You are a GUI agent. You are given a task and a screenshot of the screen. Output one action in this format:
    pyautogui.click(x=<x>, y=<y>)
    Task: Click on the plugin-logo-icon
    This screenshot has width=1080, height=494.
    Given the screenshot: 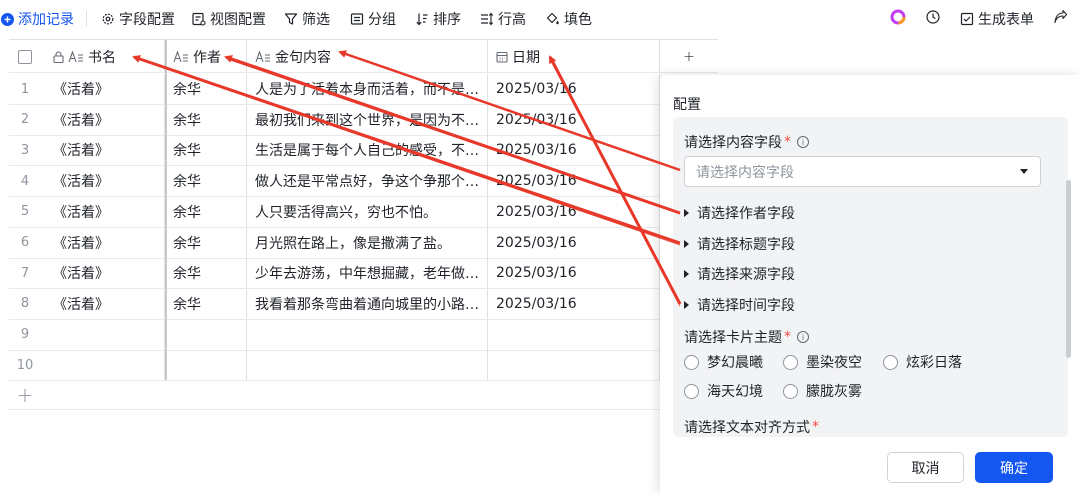 What is the action you would take?
    pyautogui.click(x=898, y=17)
    